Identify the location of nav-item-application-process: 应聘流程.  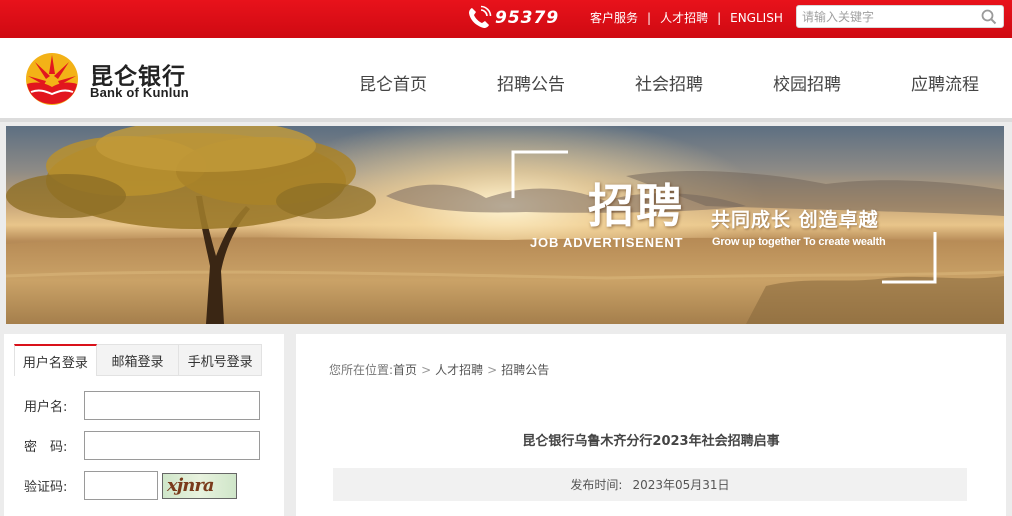
(945, 82).